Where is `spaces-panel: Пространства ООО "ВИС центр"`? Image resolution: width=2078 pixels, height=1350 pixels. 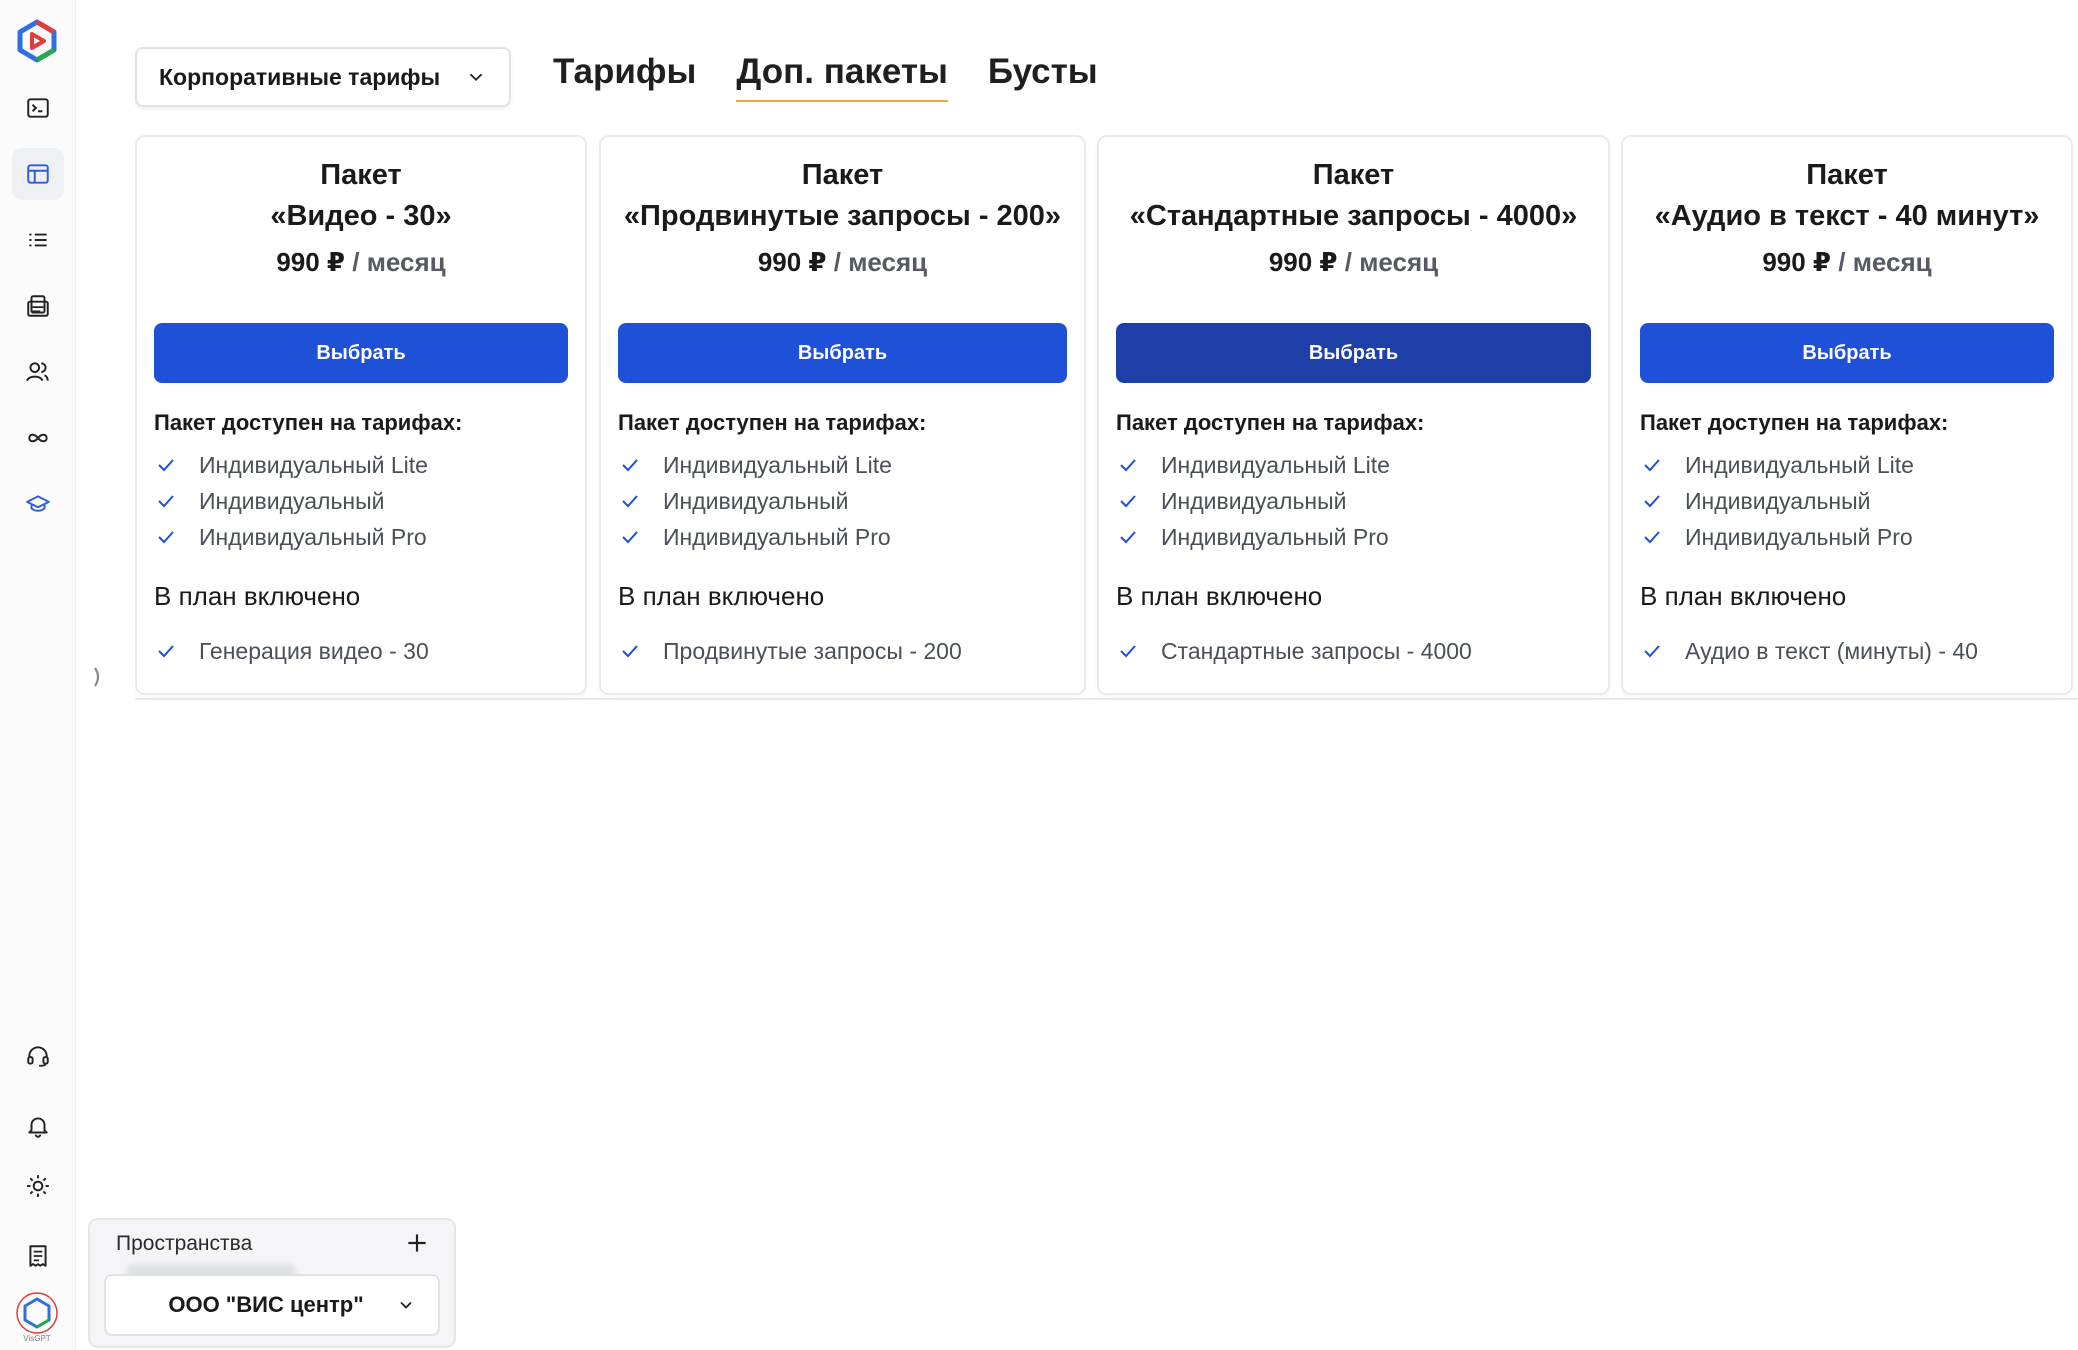
spaces-panel: Пространства ООО "ВИС центр" is located at coordinates (272, 1283).